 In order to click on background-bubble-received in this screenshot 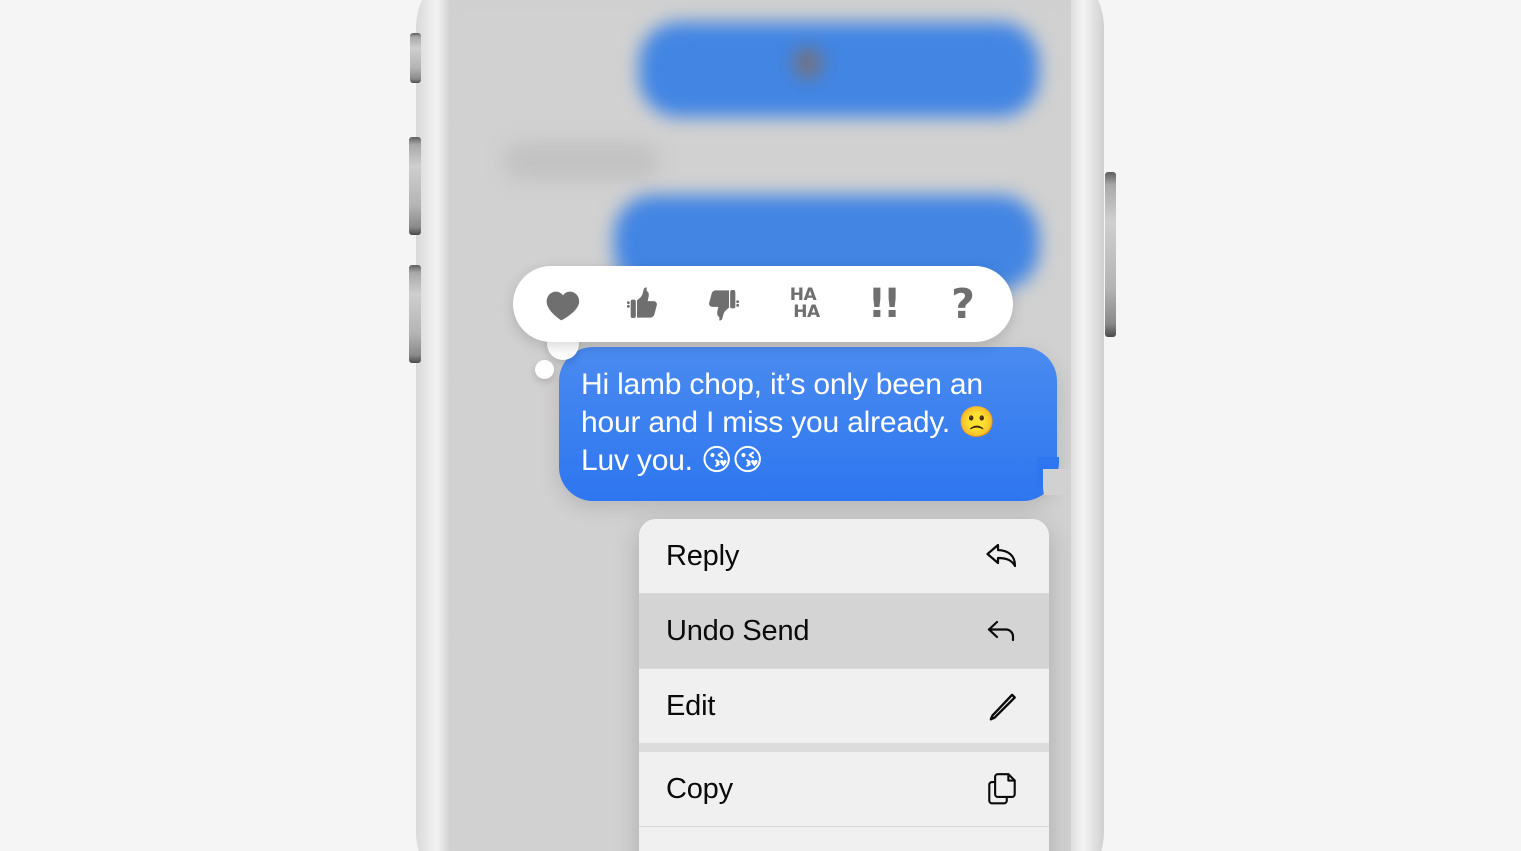, I will do `click(581, 161)`.